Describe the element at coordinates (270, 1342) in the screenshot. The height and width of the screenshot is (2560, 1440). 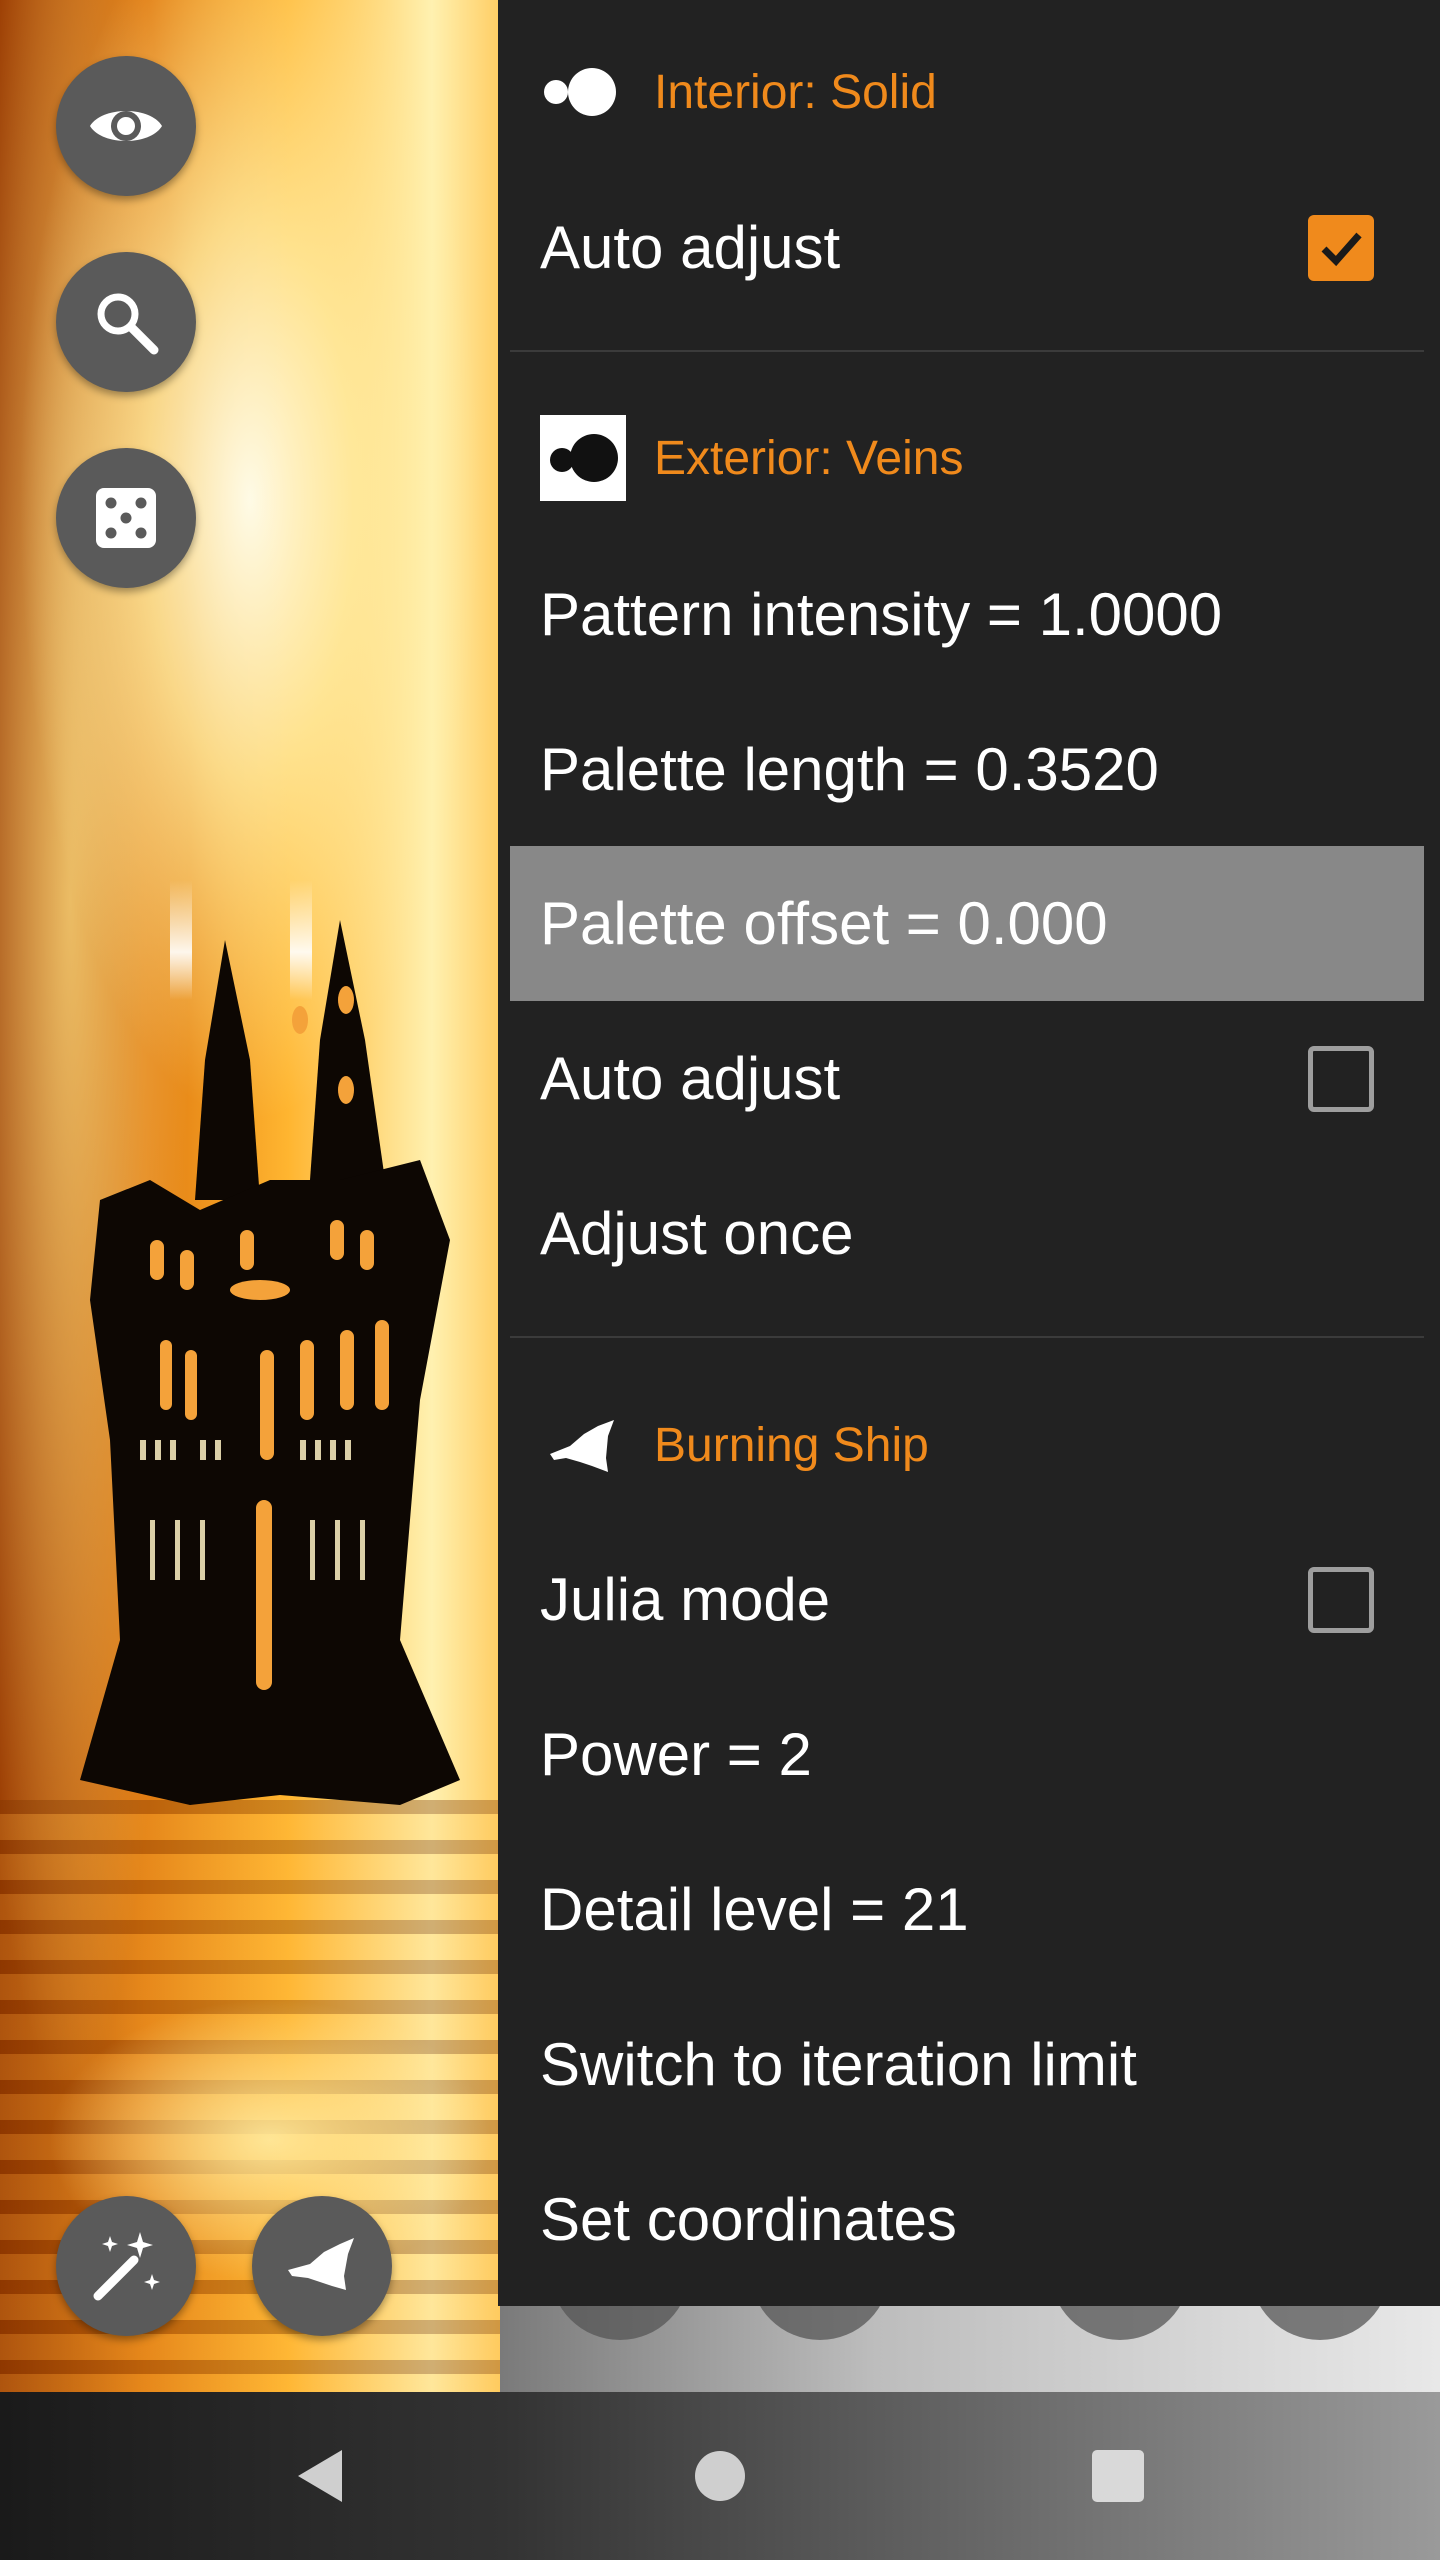
I see `burning-ship-fractal` at that location.